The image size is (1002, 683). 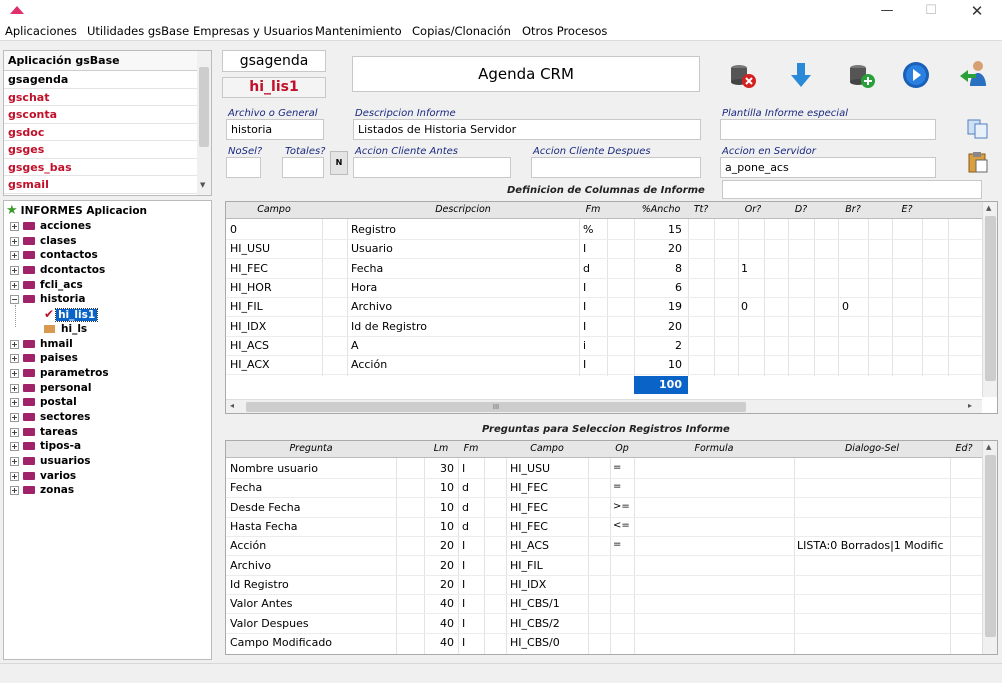 I want to click on tree-node-tipos-a: + tipos-a, so click(x=45, y=446).